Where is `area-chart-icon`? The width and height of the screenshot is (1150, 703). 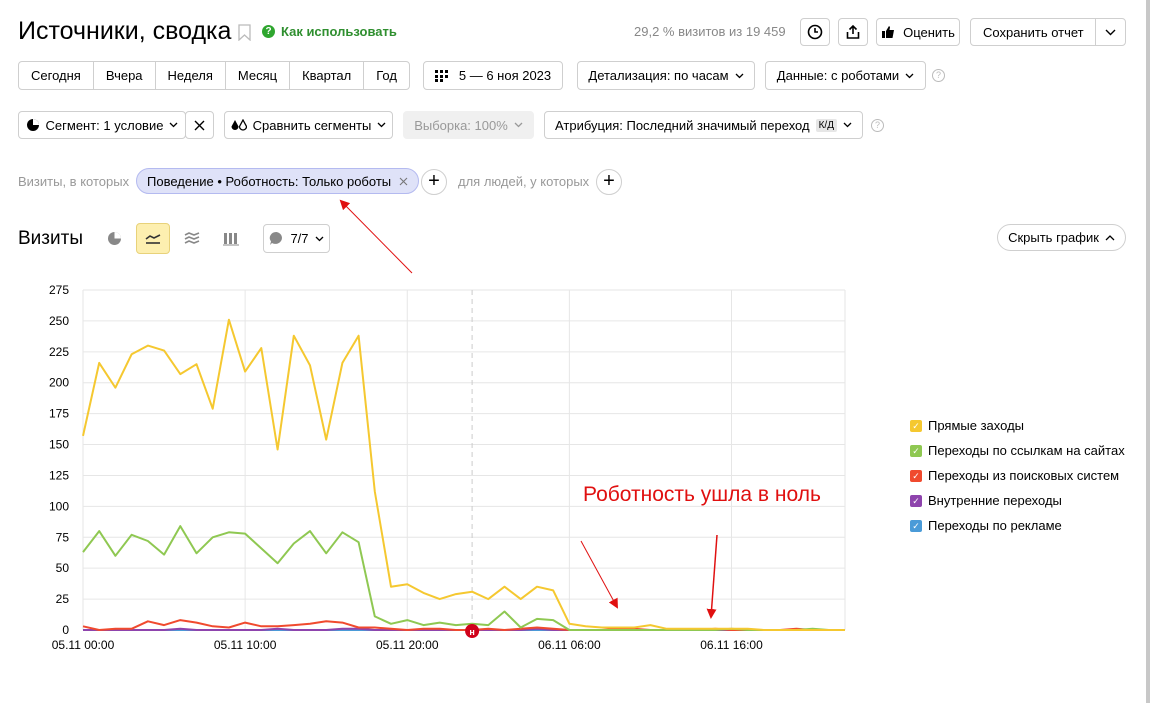
area-chart-icon is located at coordinates (192, 238).